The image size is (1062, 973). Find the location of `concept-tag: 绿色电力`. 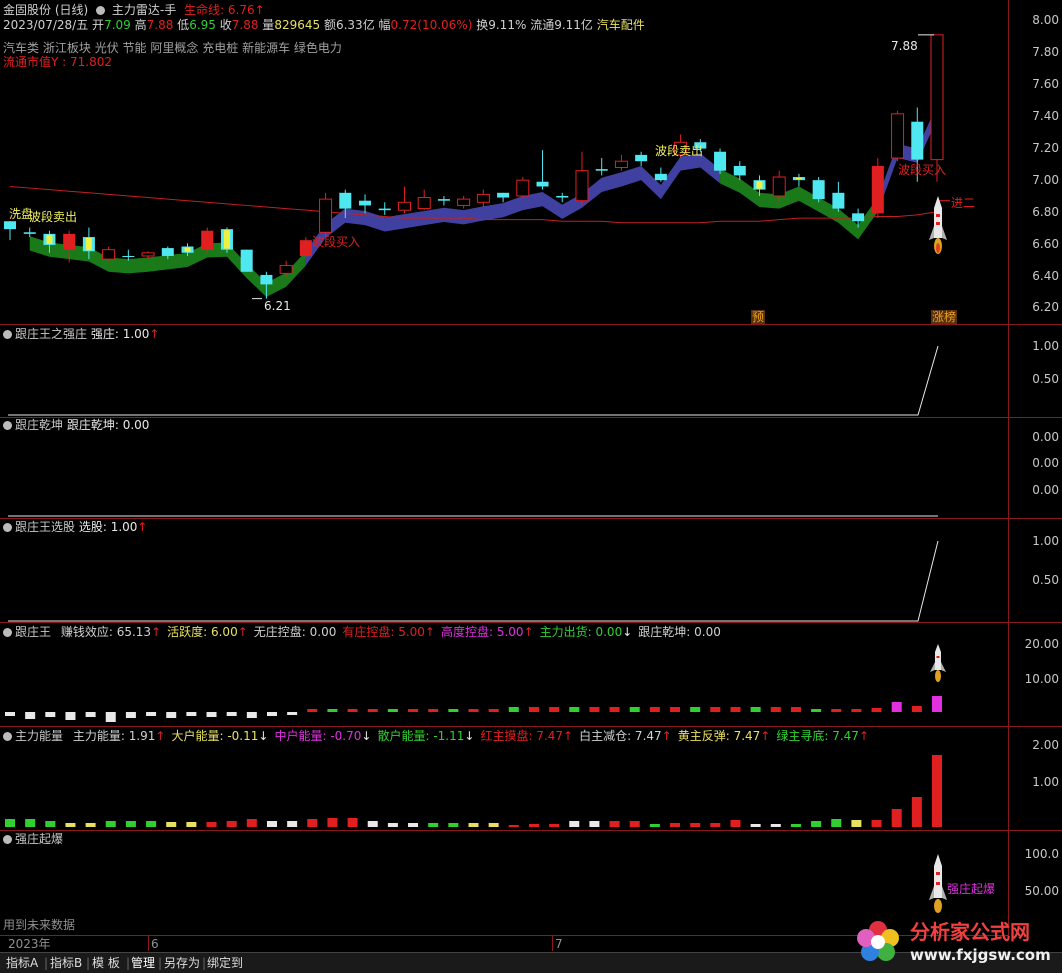

concept-tag: 绿色电力 is located at coordinates (318, 48).